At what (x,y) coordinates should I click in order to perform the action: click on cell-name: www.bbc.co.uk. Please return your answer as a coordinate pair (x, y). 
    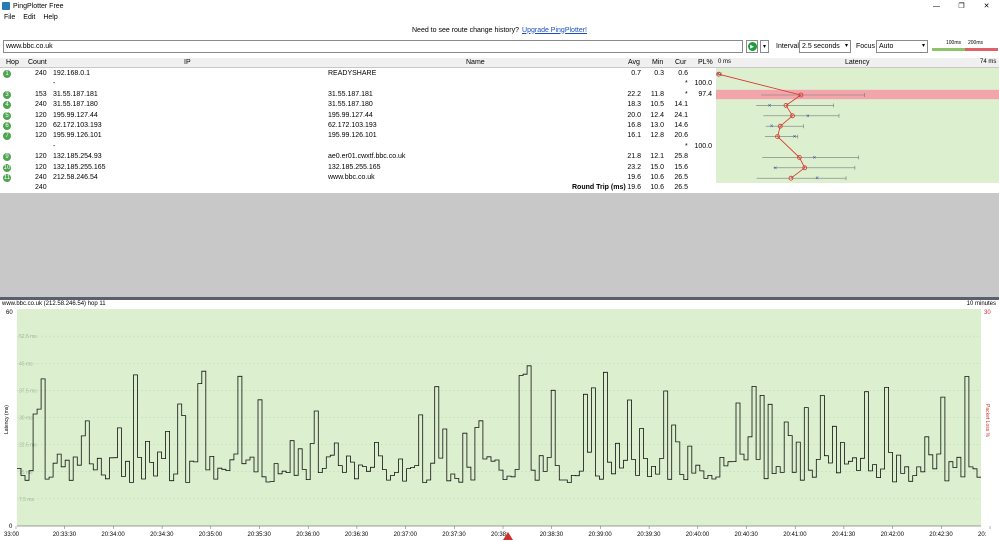
    Looking at the image, I should click on (351, 177).